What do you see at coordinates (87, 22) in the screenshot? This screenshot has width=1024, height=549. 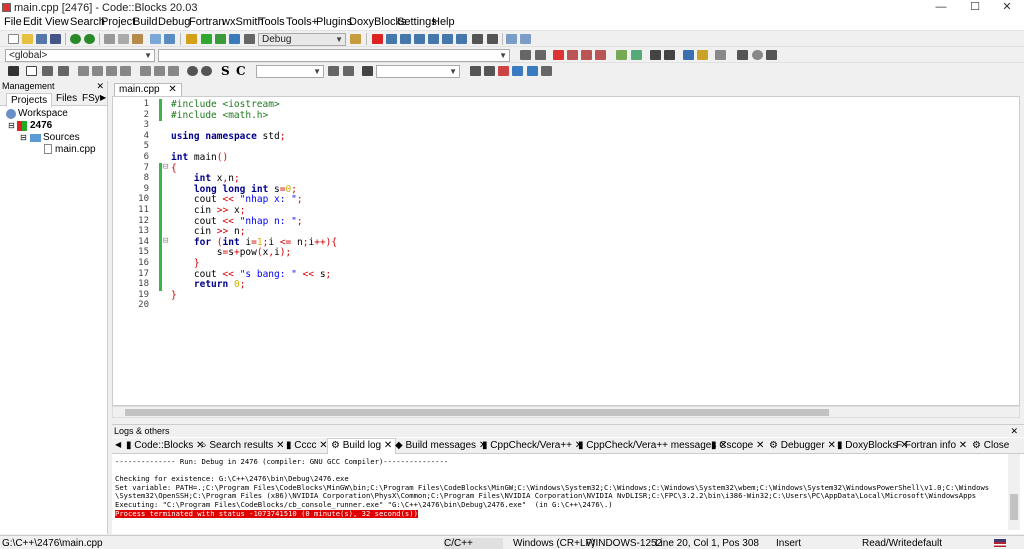 I see `menu-search: Search` at bounding box center [87, 22].